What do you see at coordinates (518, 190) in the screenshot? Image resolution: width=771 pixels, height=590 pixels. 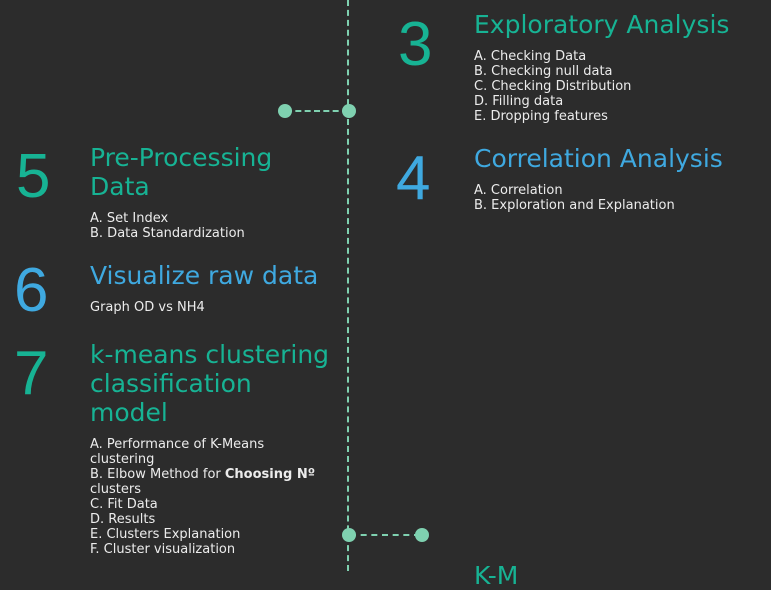 I see `list-item: A. Correlation` at bounding box center [518, 190].